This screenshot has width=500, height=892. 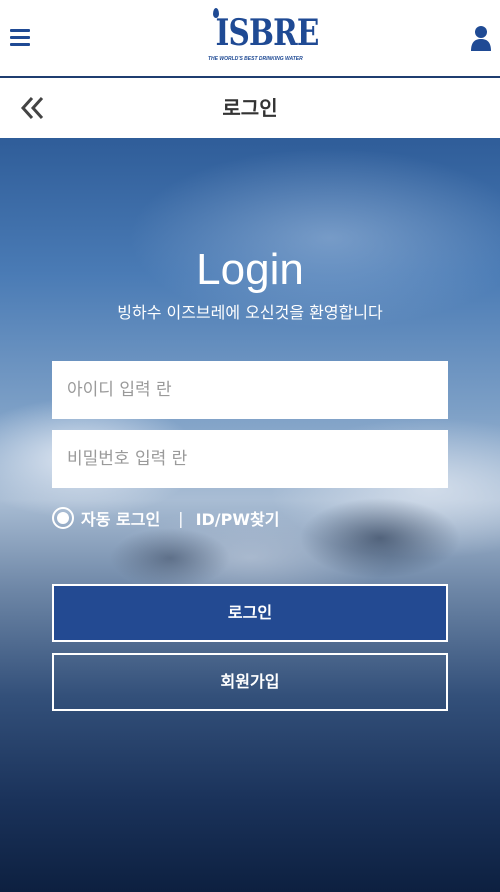 I want to click on welcome-text: 빙하수 이즈브레에 오신것을 환영합니다, so click(x=250, y=312).